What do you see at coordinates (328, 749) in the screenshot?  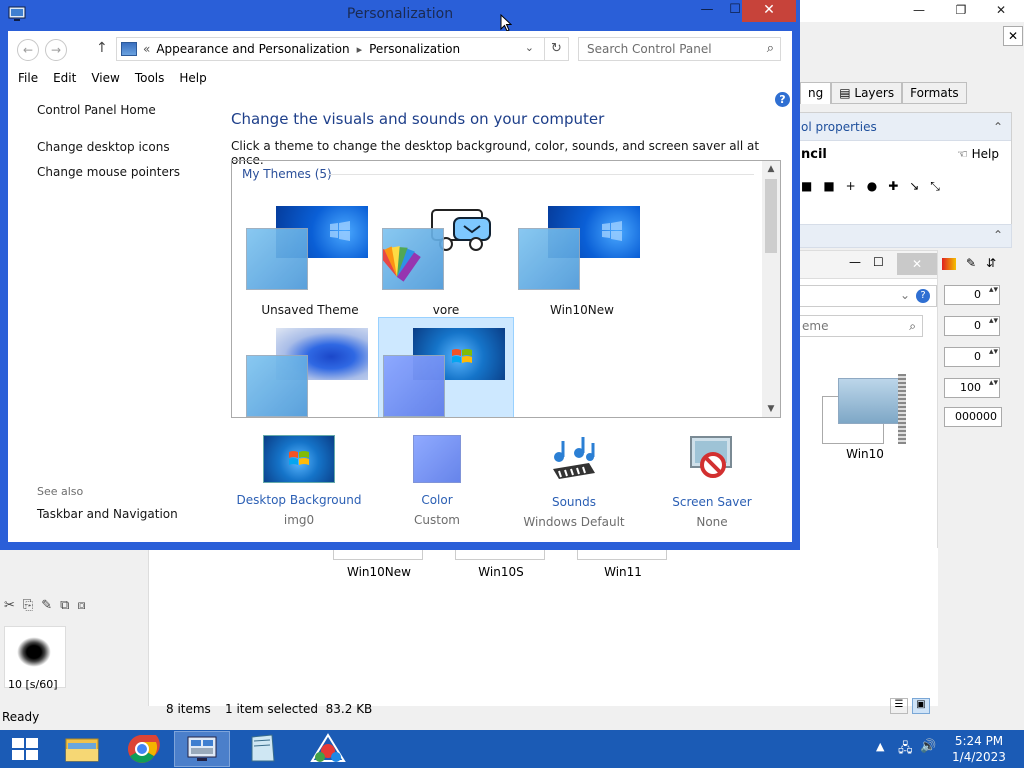 I see `taskbar-paint-app` at bounding box center [328, 749].